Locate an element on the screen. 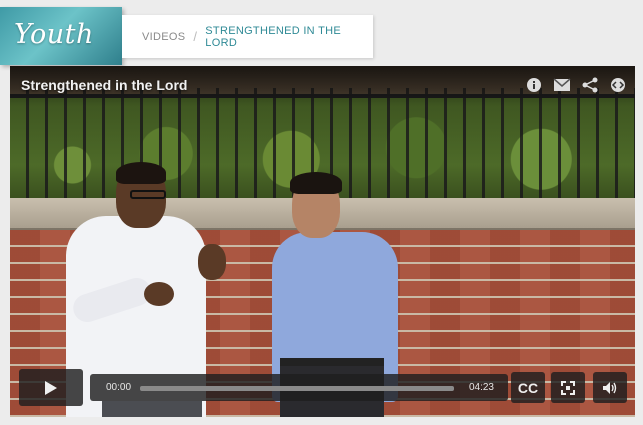  play-icon is located at coordinates (51, 387).